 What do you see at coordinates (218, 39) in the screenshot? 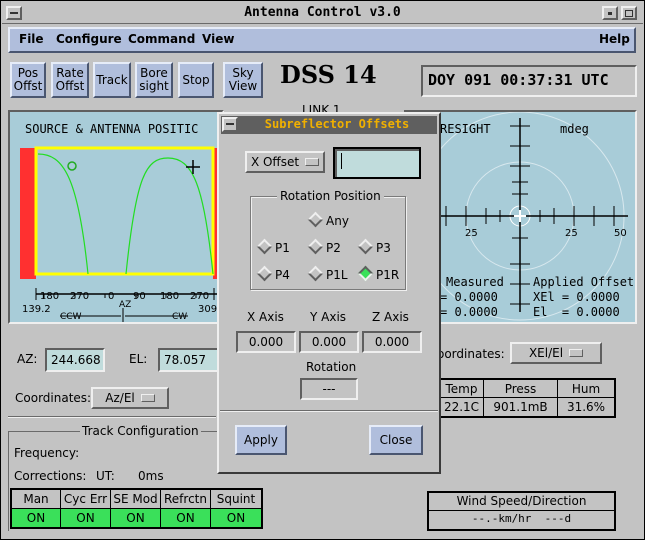
I see `menu-view: View` at bounding box center [218, 39].